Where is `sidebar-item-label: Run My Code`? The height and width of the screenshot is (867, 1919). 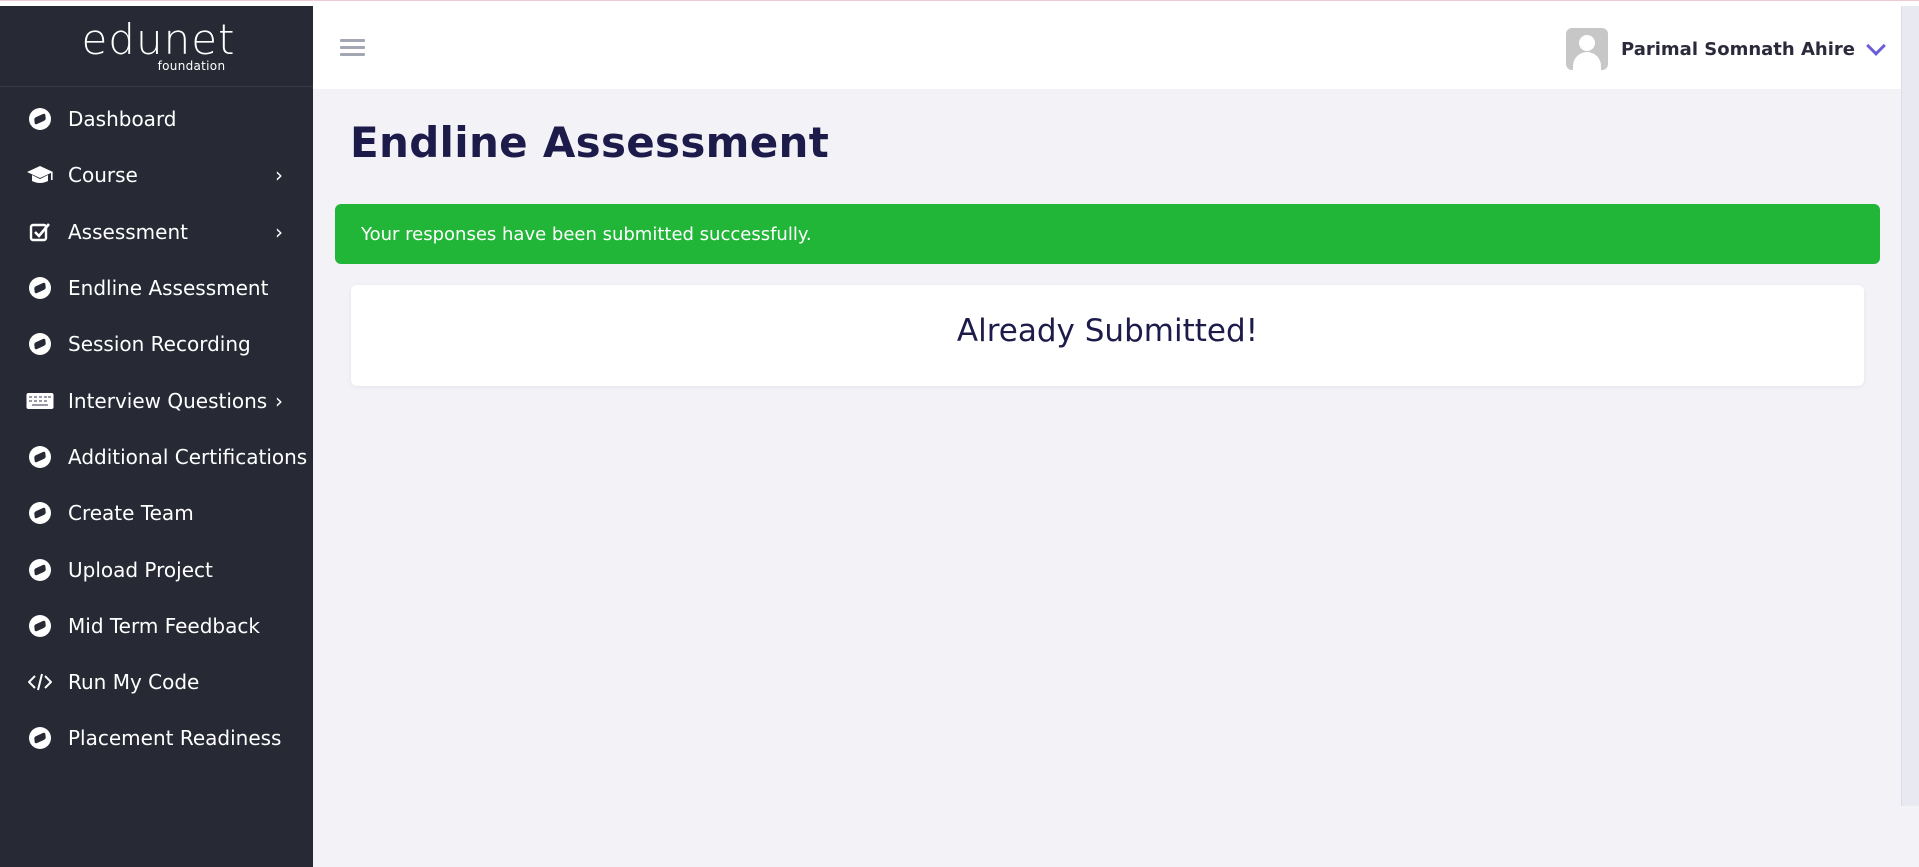
sidebar-item-label: Run My Code is located at coordinates (134, 682).